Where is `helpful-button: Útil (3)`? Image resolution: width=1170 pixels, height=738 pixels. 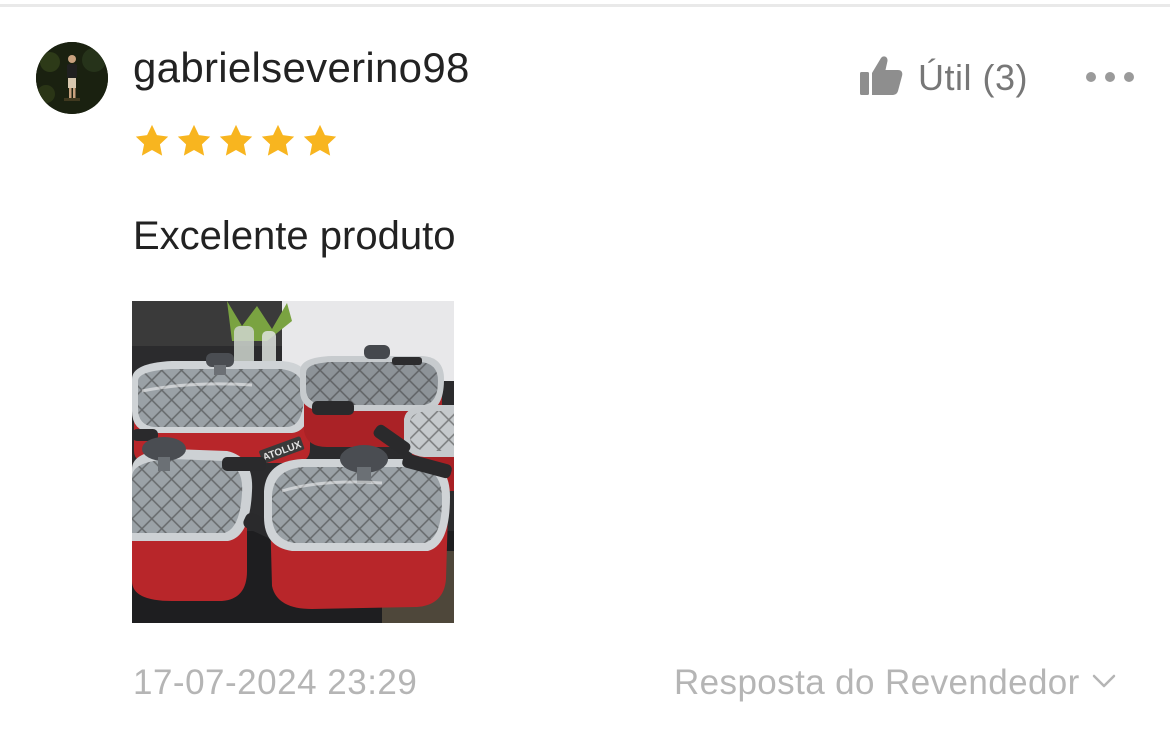 helpful-button: Útil (3) is located at coordinates (943, 78).